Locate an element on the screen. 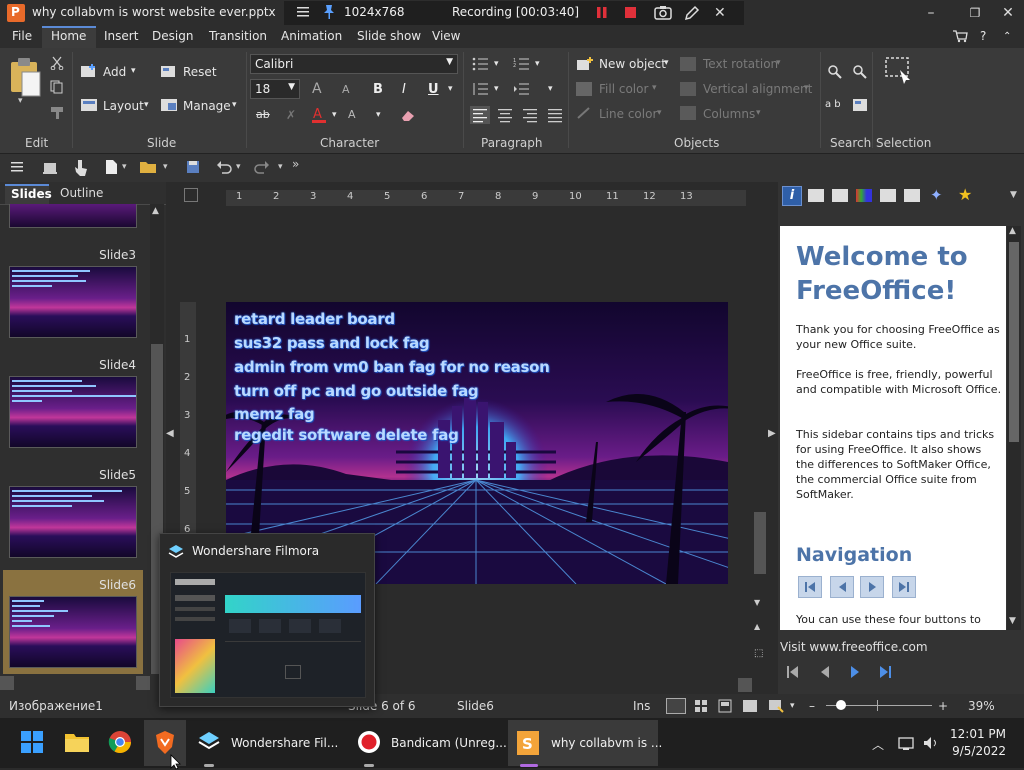  cart-icon is located at coordinates (960, 36).